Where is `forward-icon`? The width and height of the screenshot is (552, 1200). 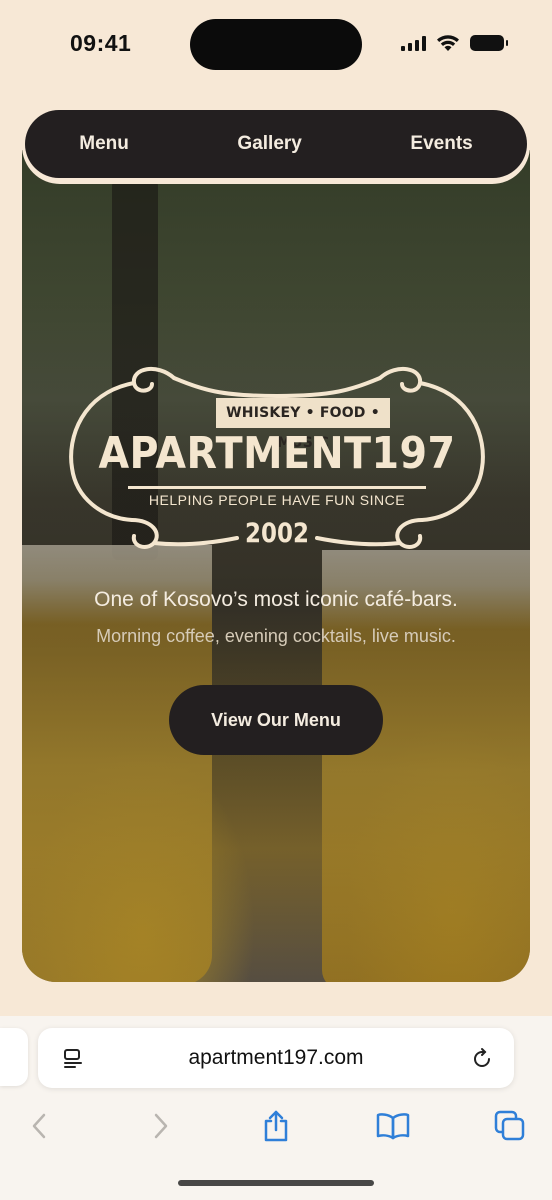 forward-icon is located at coordinates (161, 1126).